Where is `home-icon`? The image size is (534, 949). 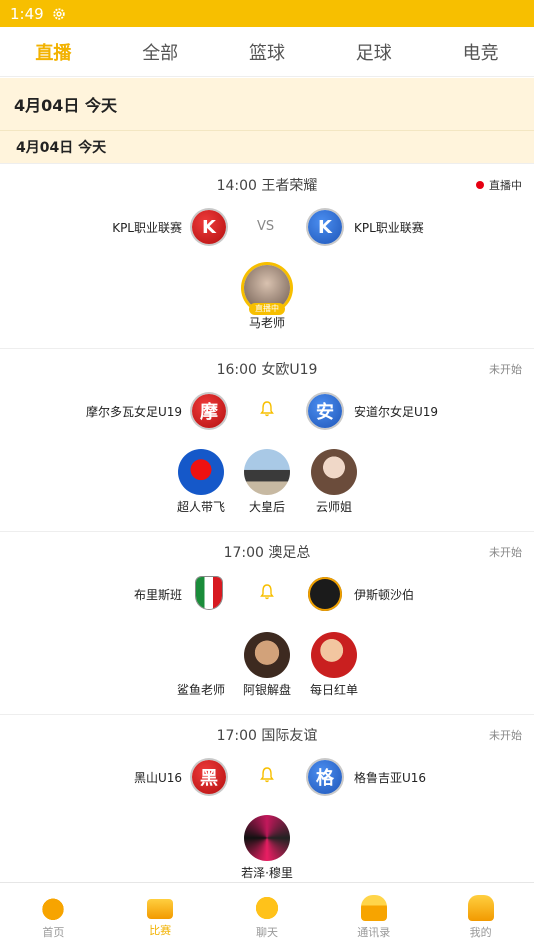 home-icon is located at coordinates (53, 908).